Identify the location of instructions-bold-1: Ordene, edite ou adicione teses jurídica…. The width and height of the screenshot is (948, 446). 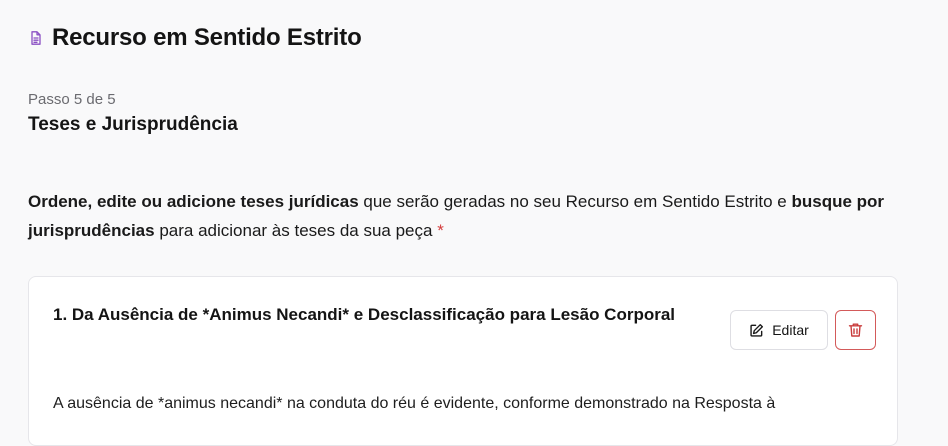
(193, 201).